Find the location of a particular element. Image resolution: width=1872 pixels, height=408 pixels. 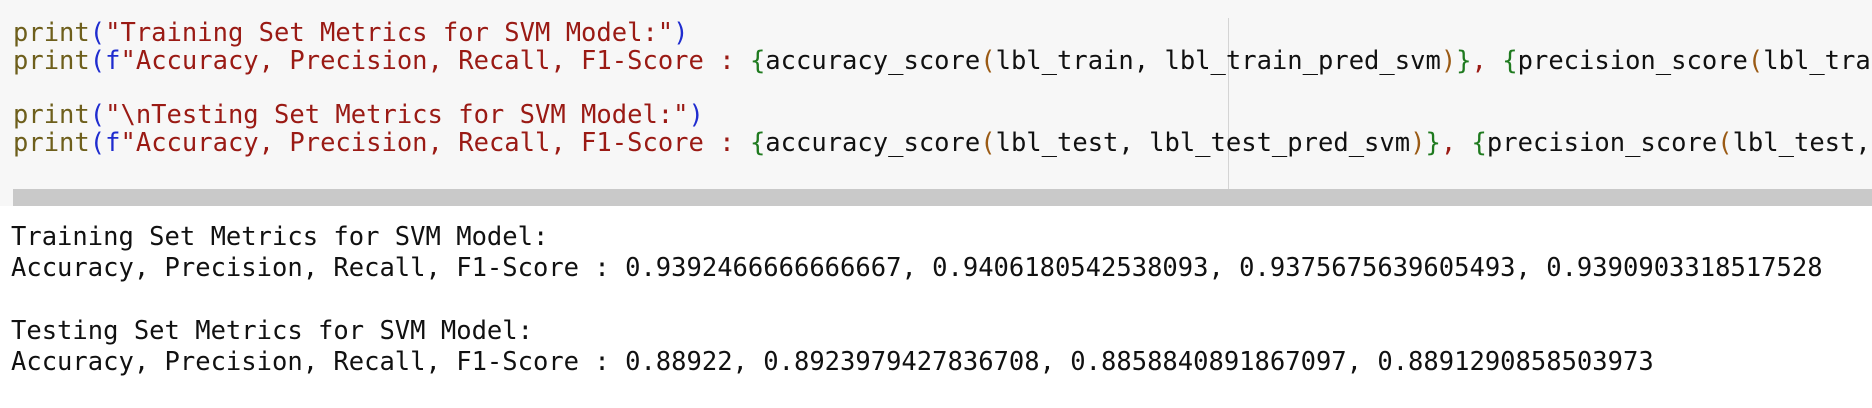

horizontal-scrollbar is located at coordinates (942, 197).